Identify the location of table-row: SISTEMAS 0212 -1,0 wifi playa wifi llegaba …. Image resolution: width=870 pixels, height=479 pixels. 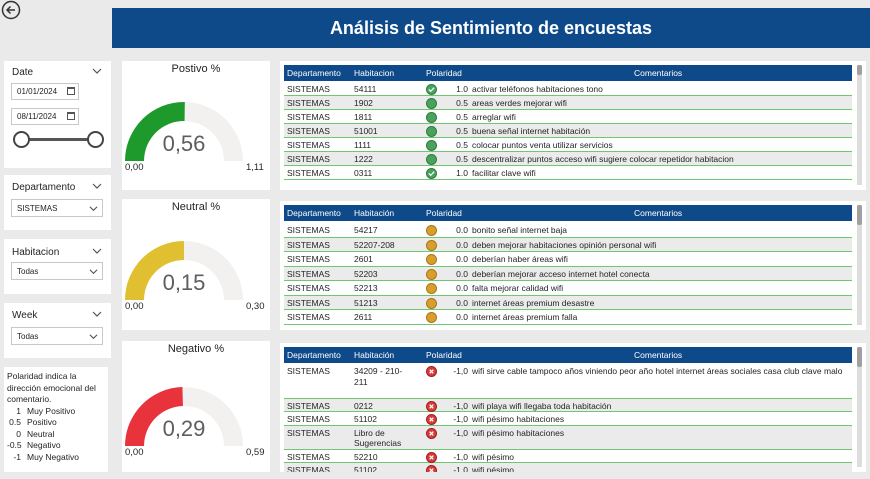
(568, 405).